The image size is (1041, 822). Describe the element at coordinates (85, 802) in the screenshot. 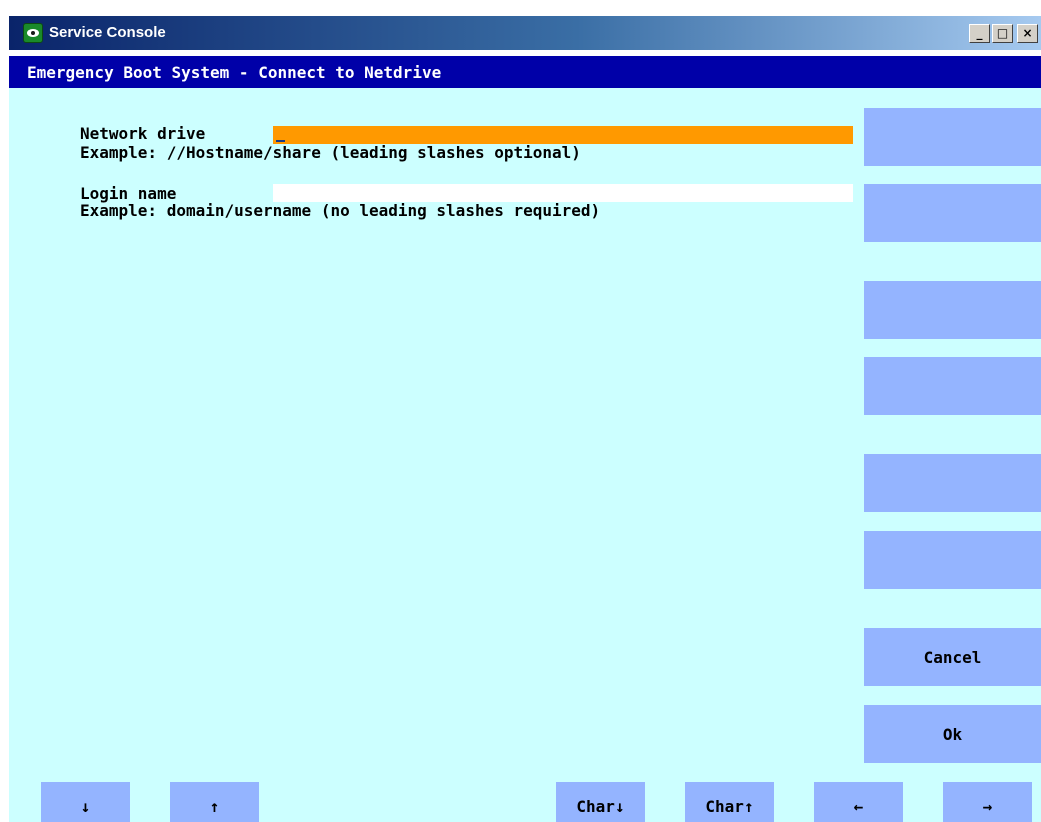

I see `scroll-down-button: ↓` at that location.